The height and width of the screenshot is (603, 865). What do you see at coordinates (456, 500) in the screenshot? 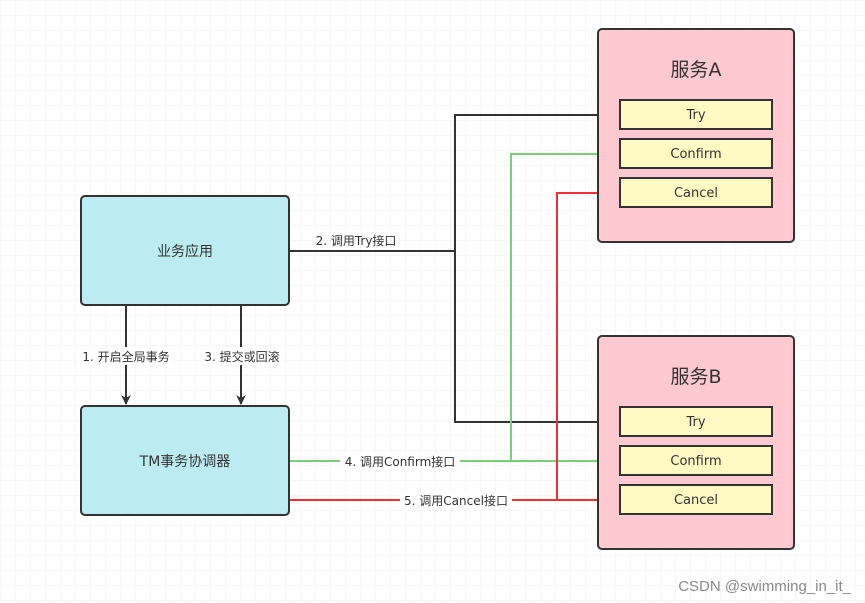
I see `edge-label-cancel: 5. 调用Cancel接口` at bounding box center [456, 500].